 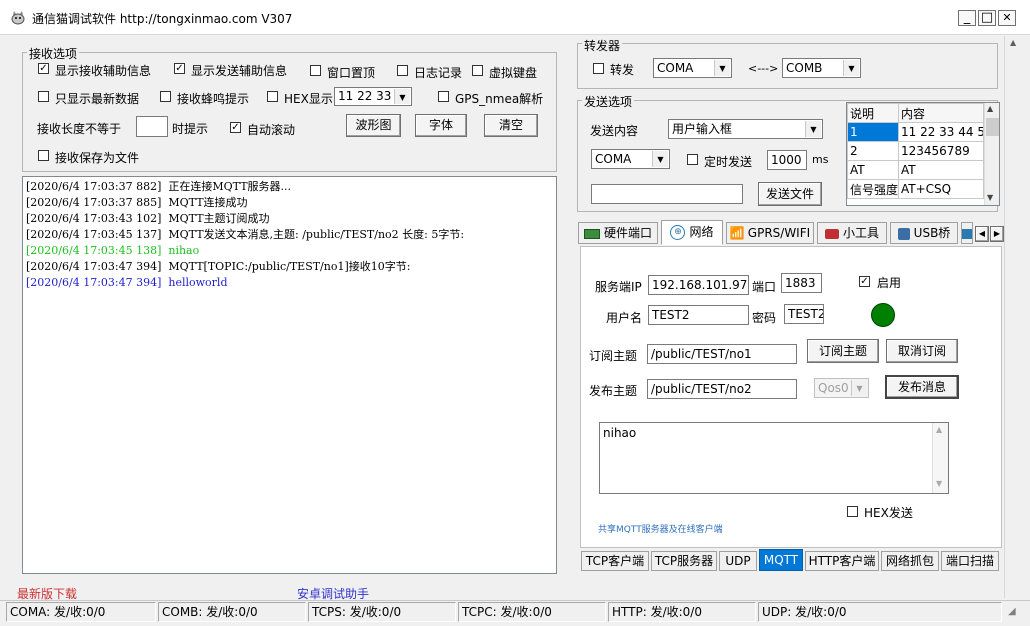 What do you see at coordinates (873, 151) in the screenshot?
I see `table-cell: 2` at bounding box center [873, 151].